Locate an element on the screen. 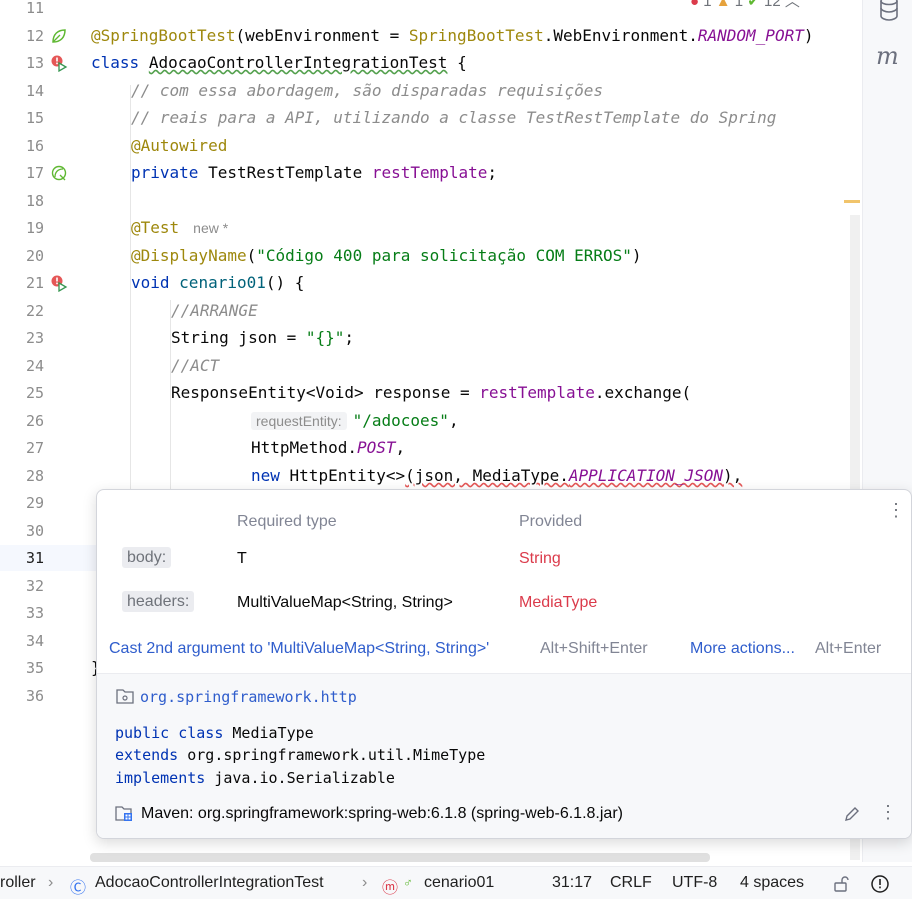 Image resolution: width=912 pixels, height=899 pixels. warnings-count: 1 is located at coordinates (739, 5).